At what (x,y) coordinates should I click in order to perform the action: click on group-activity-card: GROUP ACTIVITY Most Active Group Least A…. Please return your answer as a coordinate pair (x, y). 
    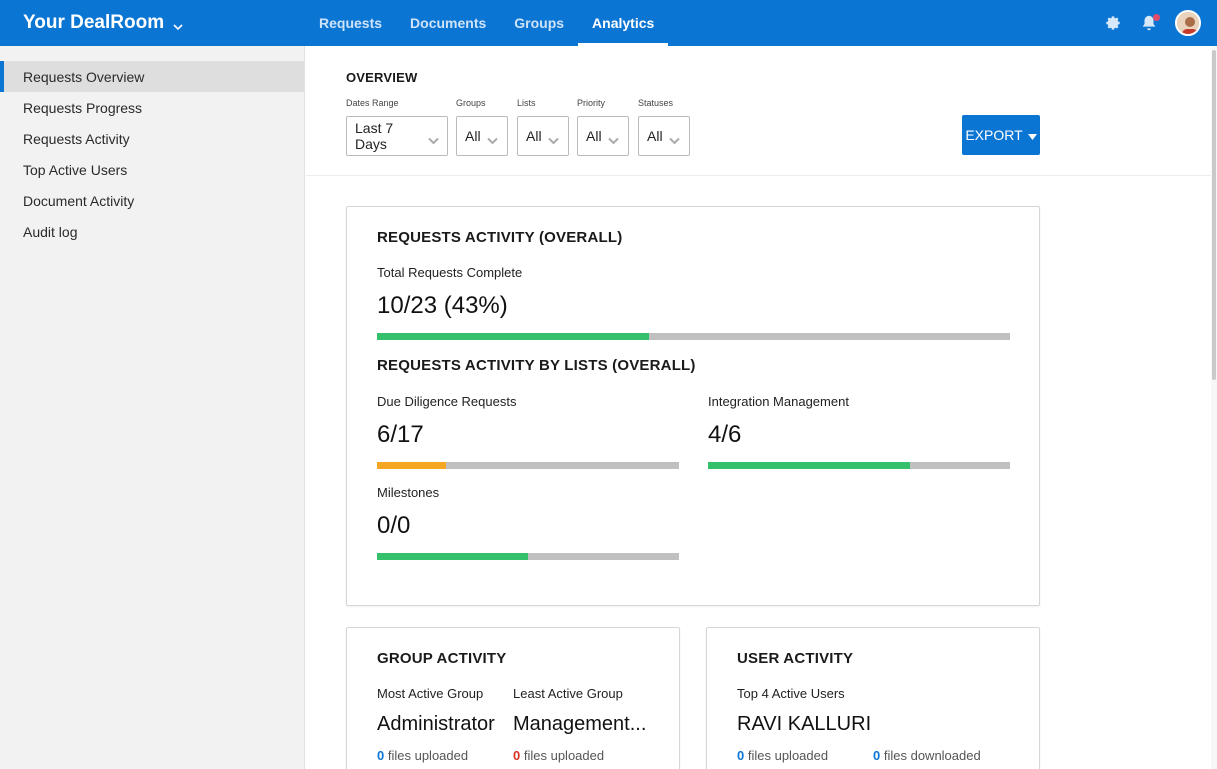
    Looking at the image, I should click on (513, 698).